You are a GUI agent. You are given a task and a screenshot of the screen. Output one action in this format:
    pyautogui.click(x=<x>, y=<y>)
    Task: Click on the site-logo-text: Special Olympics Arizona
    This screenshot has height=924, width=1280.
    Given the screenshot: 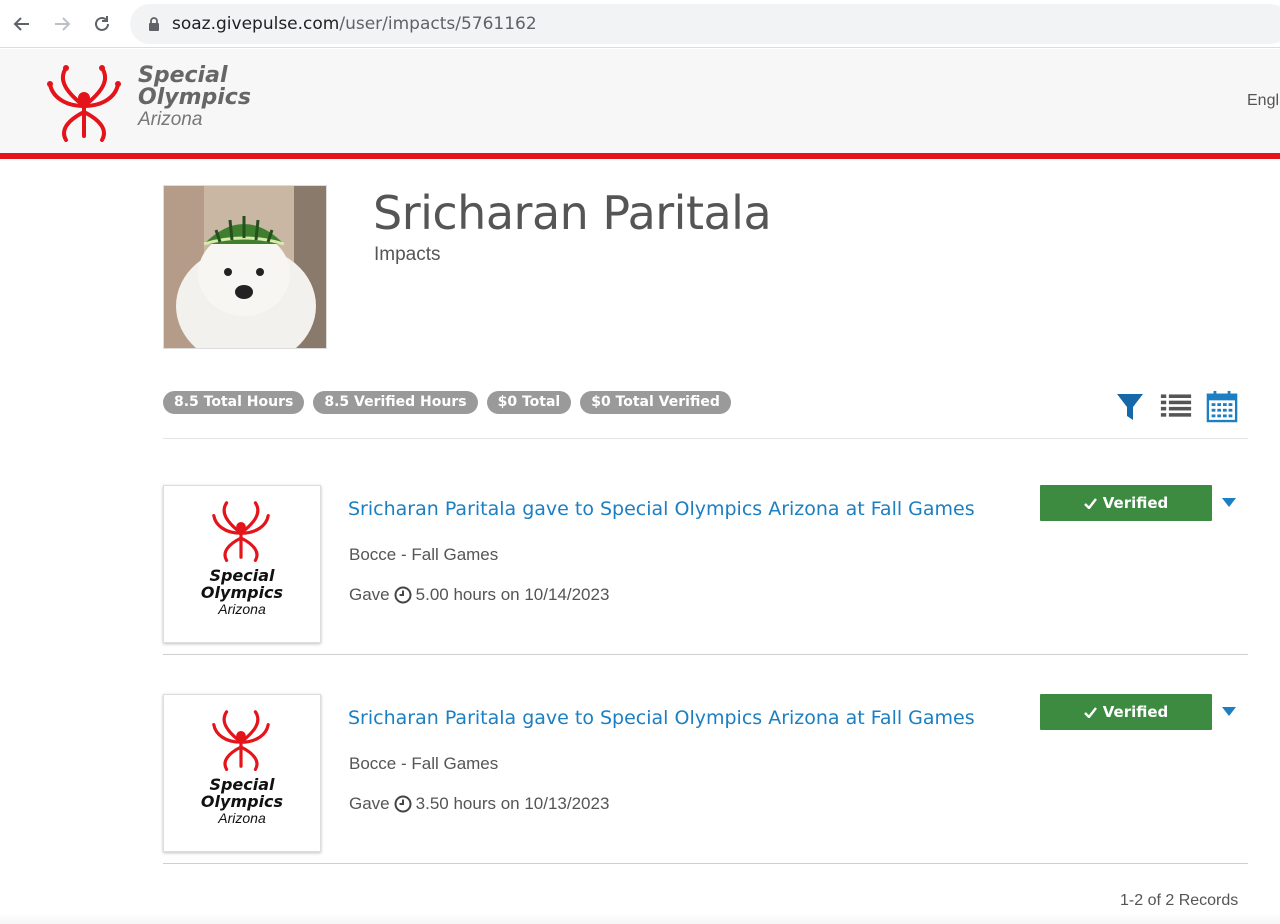 What is the action you would take?
    pyautogui.click(x=194, y=96)
    